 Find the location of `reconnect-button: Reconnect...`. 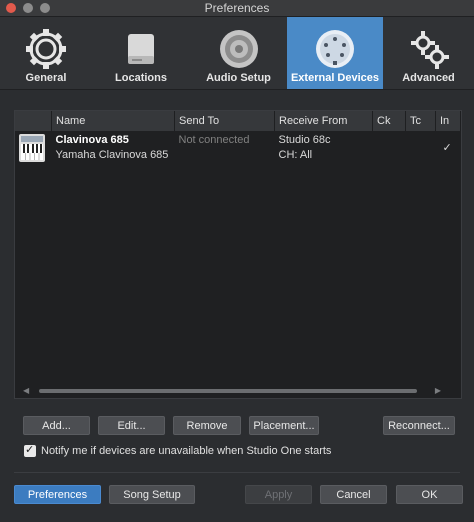

reconnect-button: Reconnect... is located at coordinates (419, 425).